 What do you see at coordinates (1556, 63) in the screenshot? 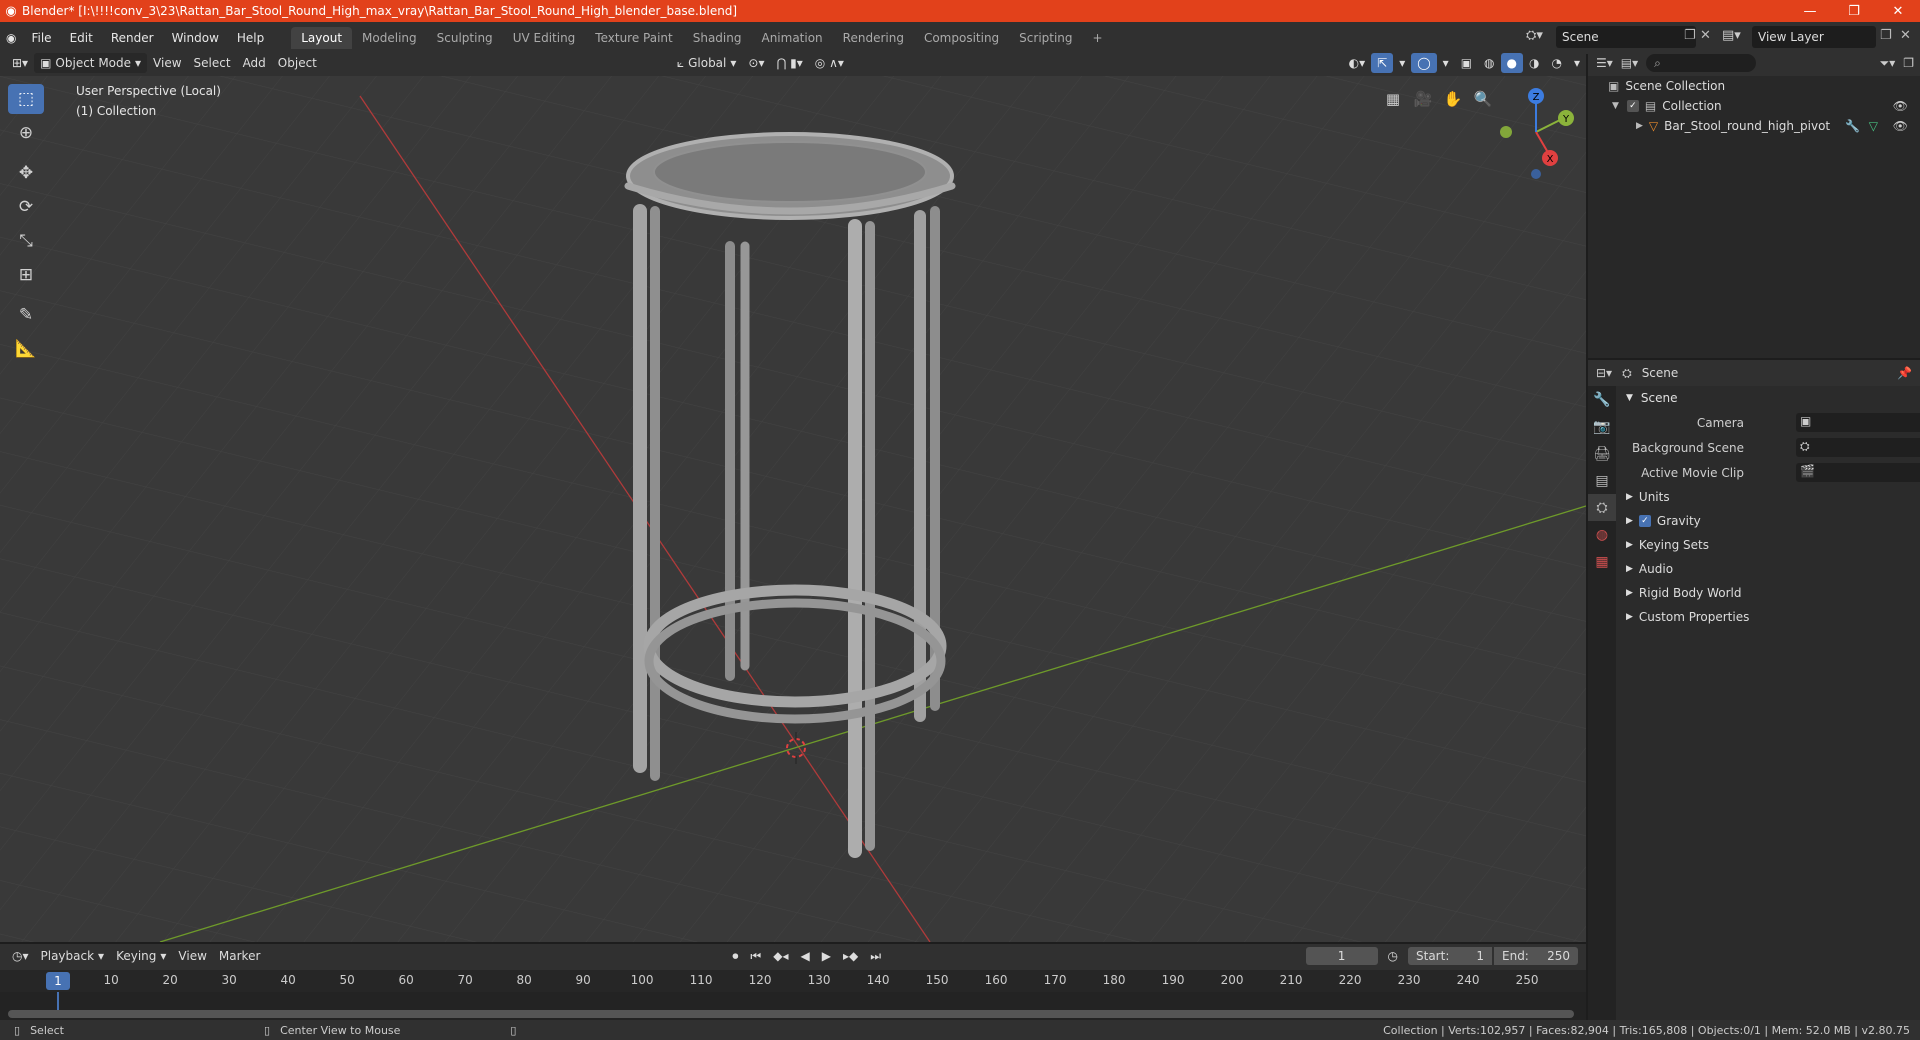
I see `shading-rendered-icon: ◔` at bounding box center [1556, 63].